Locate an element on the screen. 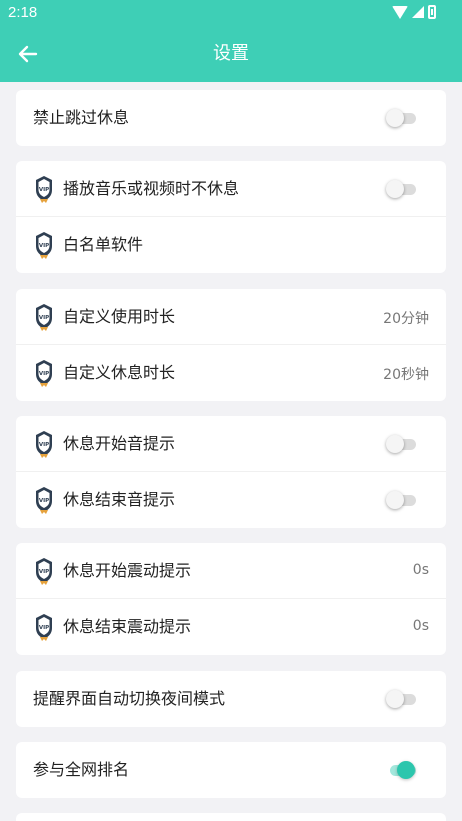  status-bar: 2:18 is located at coordinates (231, 13).